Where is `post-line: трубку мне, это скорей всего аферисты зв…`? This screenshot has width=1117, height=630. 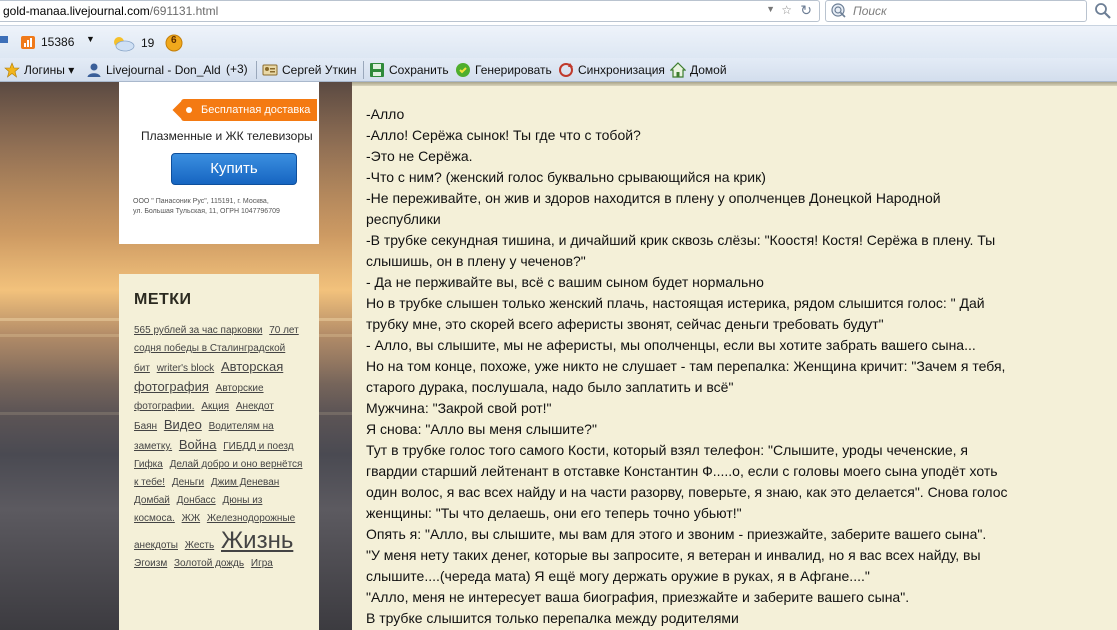 post-line: трубку мне, это скорей всего аферисты зв… is located at coordinates (625, 324).